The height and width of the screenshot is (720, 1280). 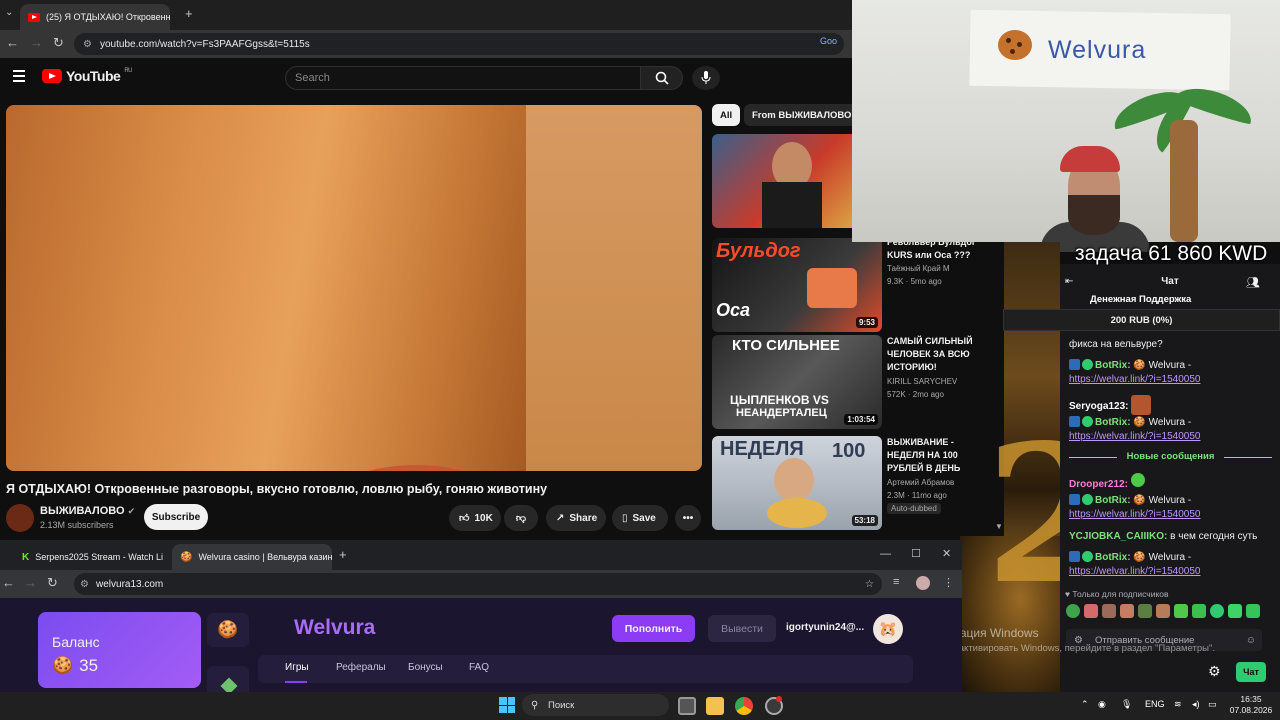 I want to click on nav-games: Игры, so click(x=297, y=667).